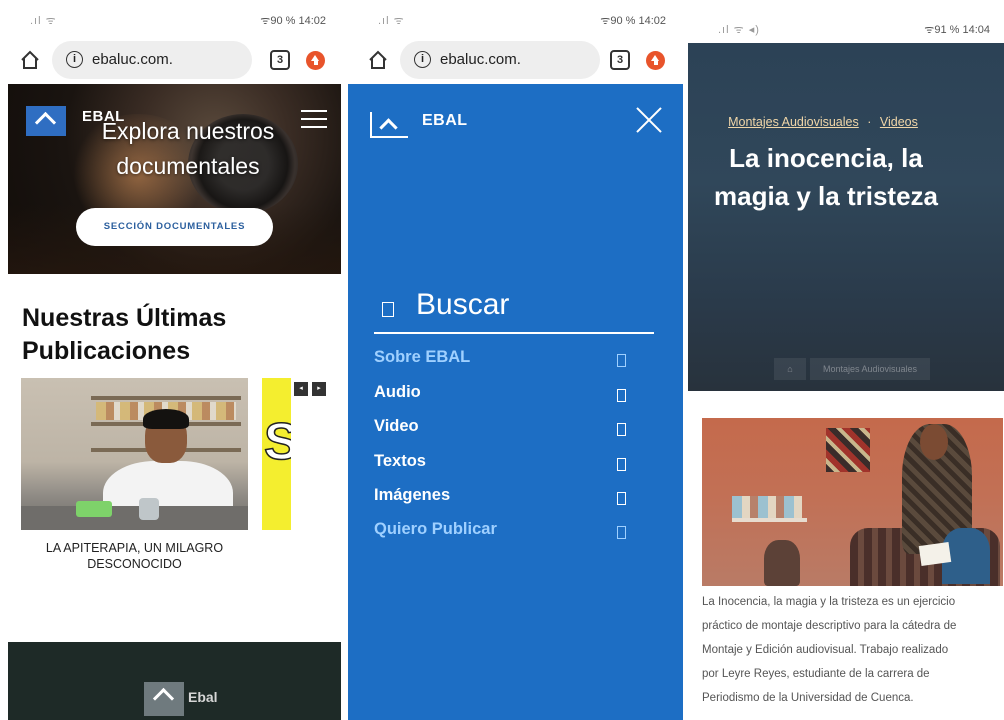  Describe the element at coordinates (739, 30) in the screenshot. I see `signal-icon: .ıl ᯤ ◂)` at that location.